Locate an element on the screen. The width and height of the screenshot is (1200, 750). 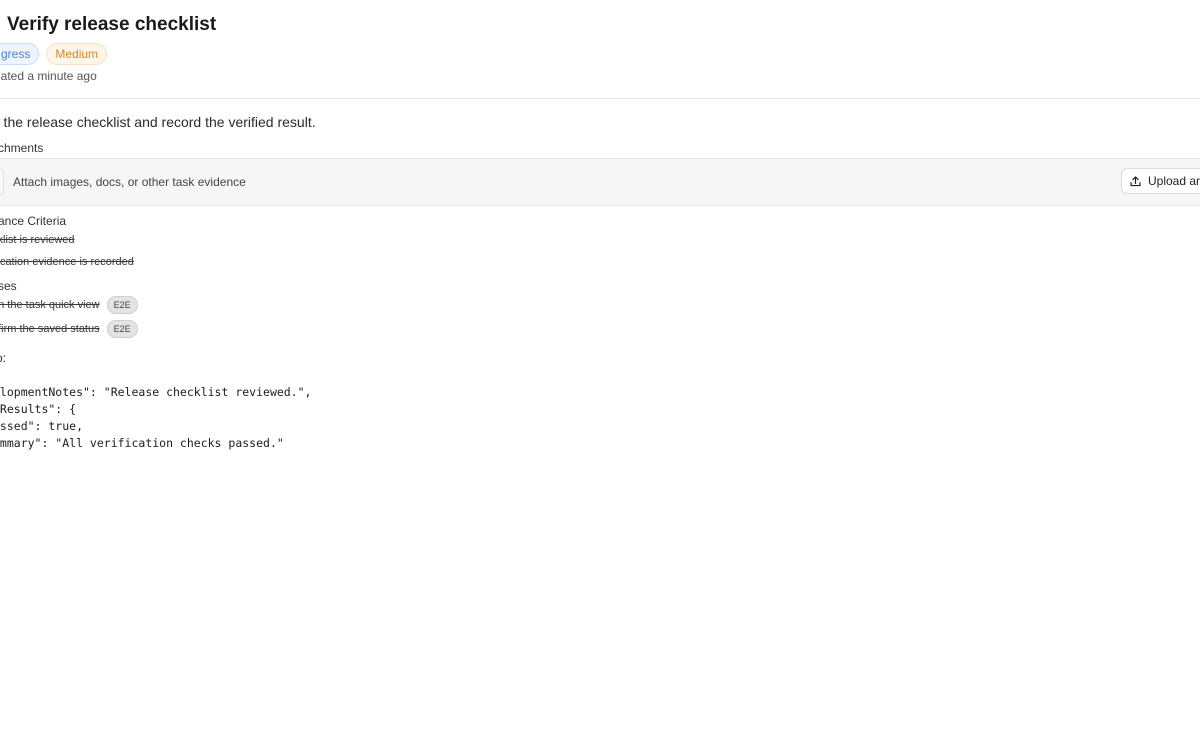
status-badge: gress is located at coordinates (20, 54).